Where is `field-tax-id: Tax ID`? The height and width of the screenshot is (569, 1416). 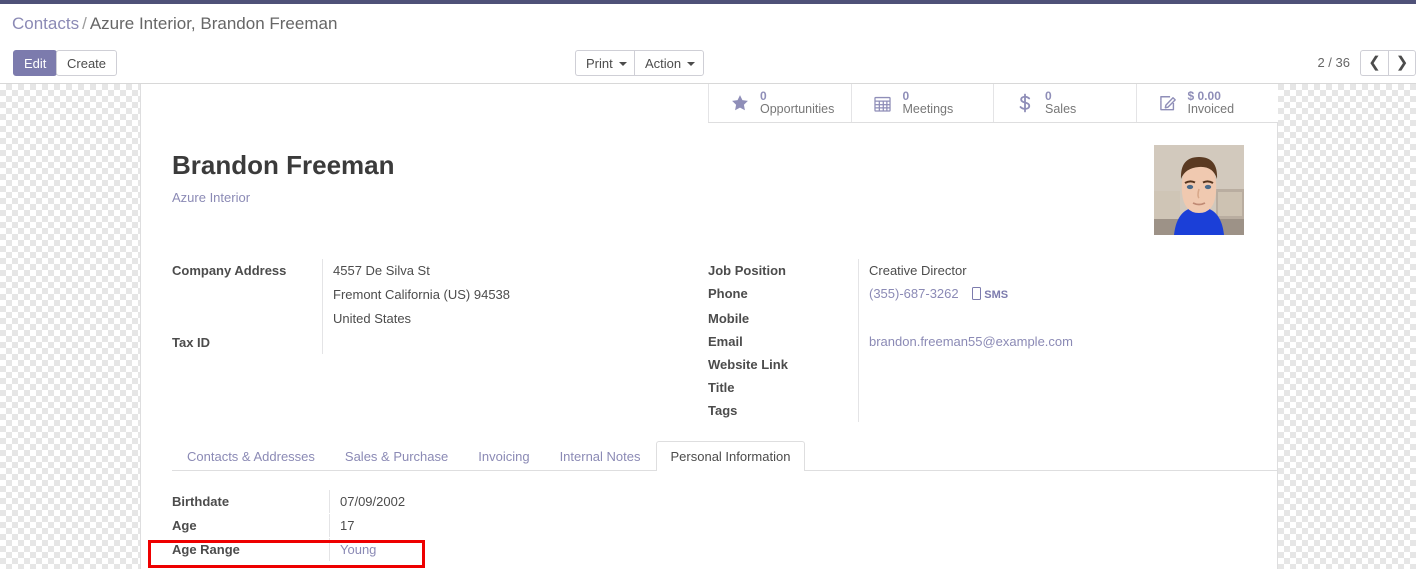
field-tax-id: Tax ID is located at coordinates (422, 342).